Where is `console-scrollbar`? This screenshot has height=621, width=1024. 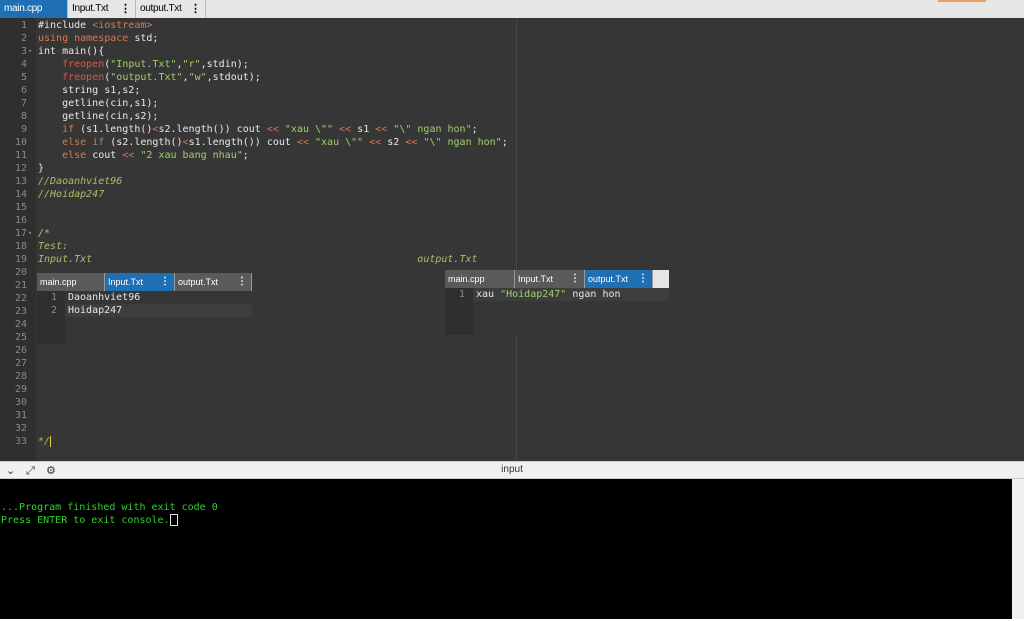 console-scrollbar is located at coordinates (1018, 549).